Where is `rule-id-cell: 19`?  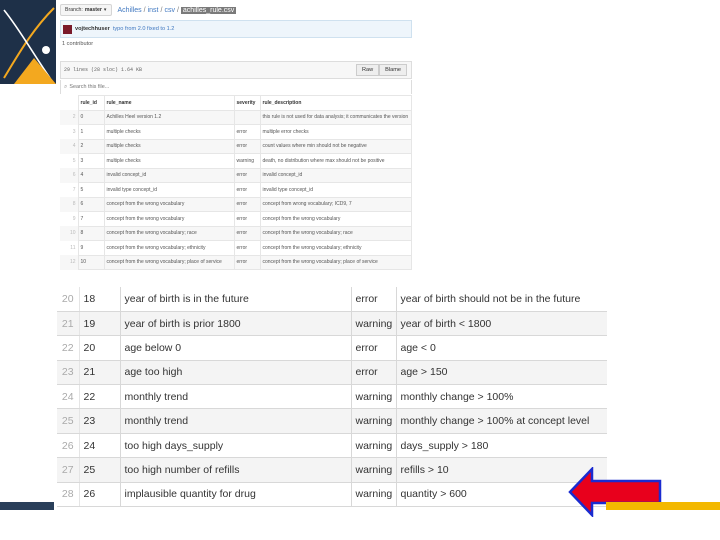
rule-id-cell: 19 is located at coordinates (100, 324).